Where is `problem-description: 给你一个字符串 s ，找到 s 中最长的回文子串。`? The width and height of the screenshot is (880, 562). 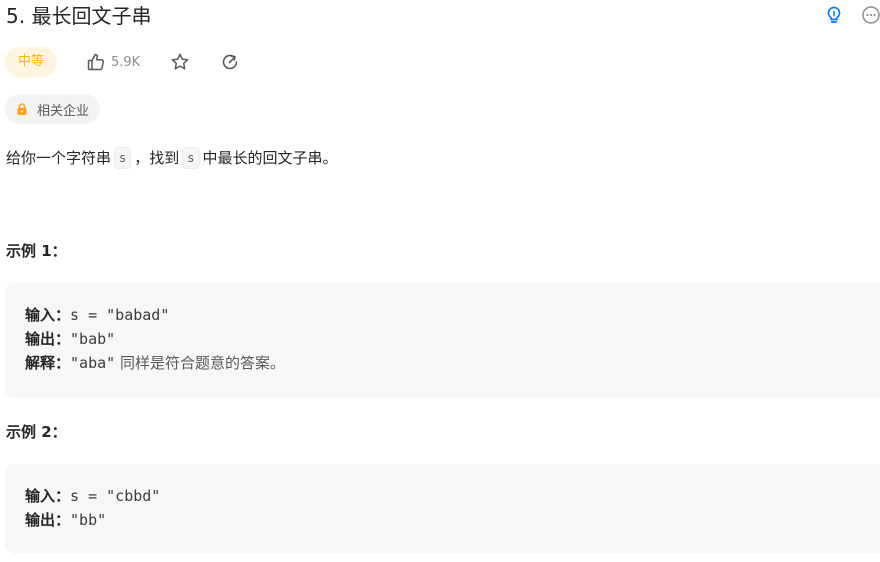
problem-description: 给你一个字符串 s ，找到 s 中最长的回文子串。 is located at coordinates (172, 158).